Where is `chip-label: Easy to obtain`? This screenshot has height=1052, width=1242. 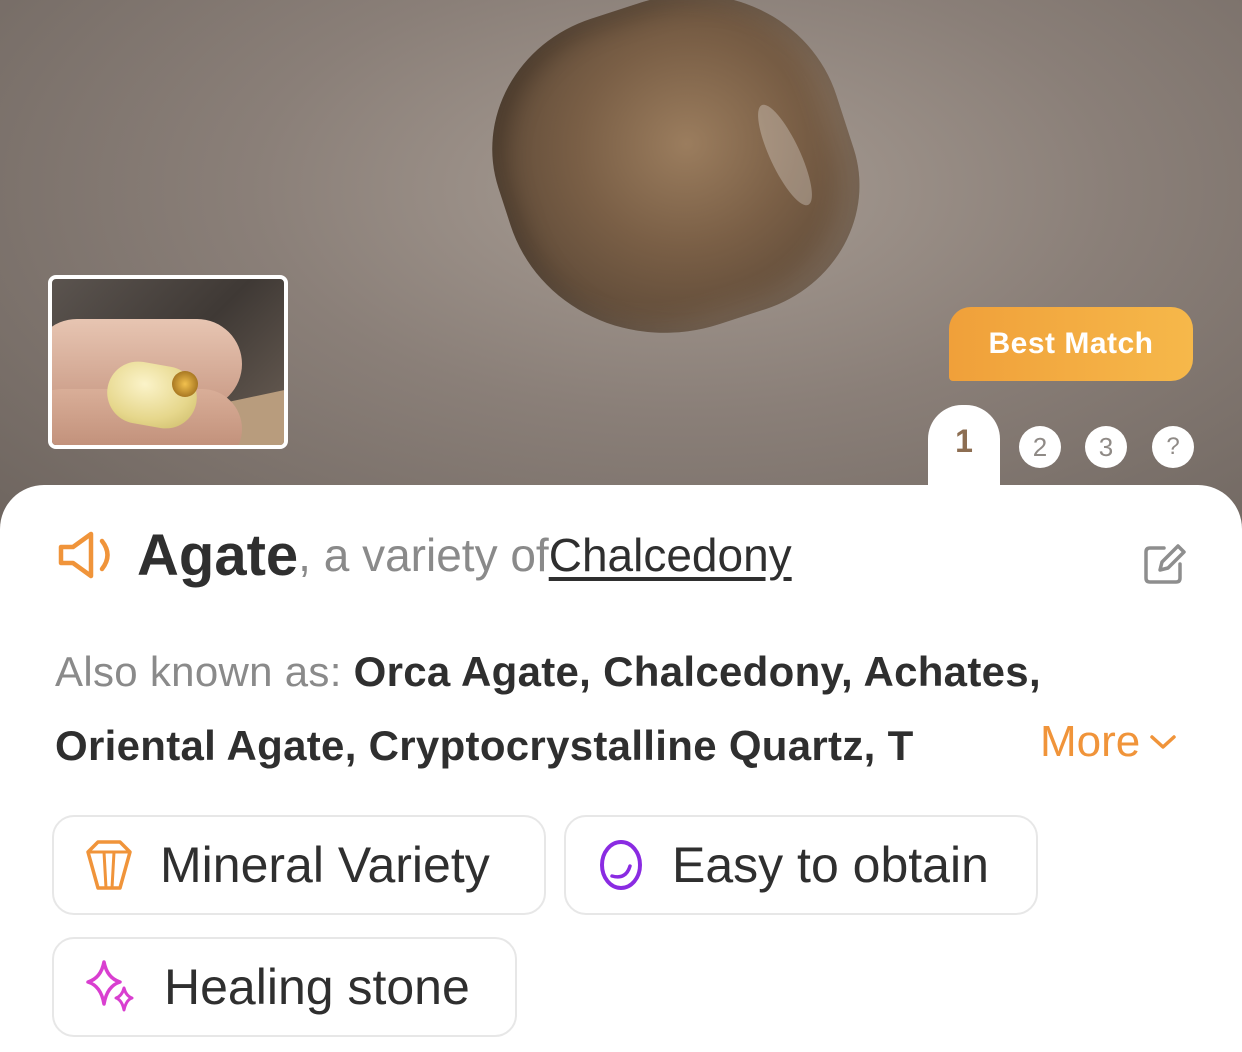
chip-label: Easy to obtain is located at coordinates (830, 865).